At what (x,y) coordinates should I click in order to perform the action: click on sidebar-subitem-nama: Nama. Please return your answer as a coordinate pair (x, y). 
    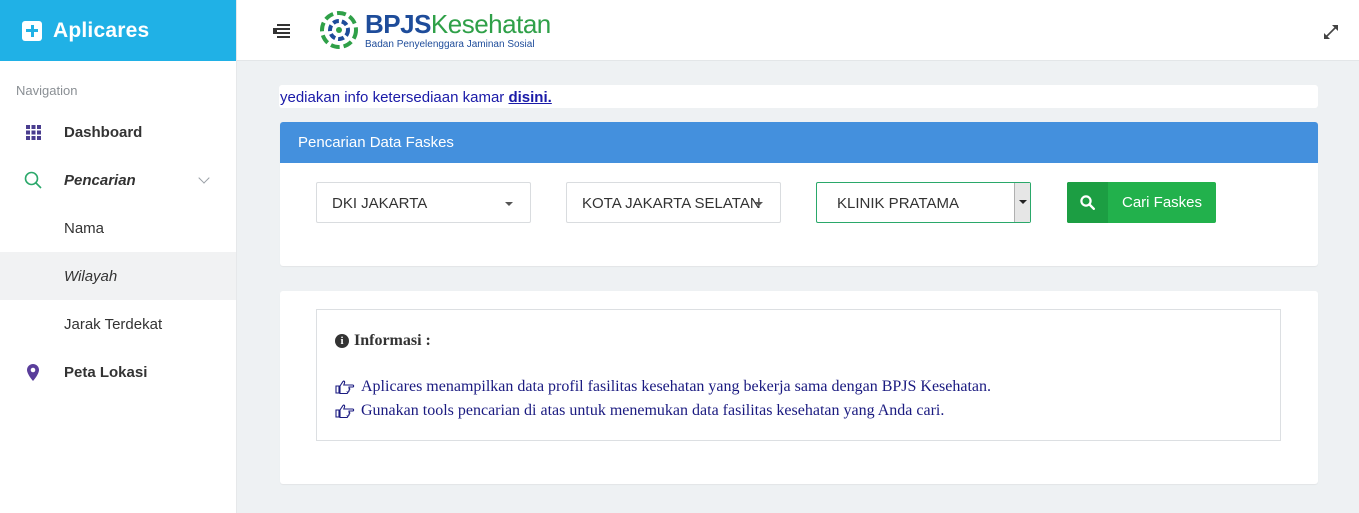
    Looking at the image, I should click on (118, 228).